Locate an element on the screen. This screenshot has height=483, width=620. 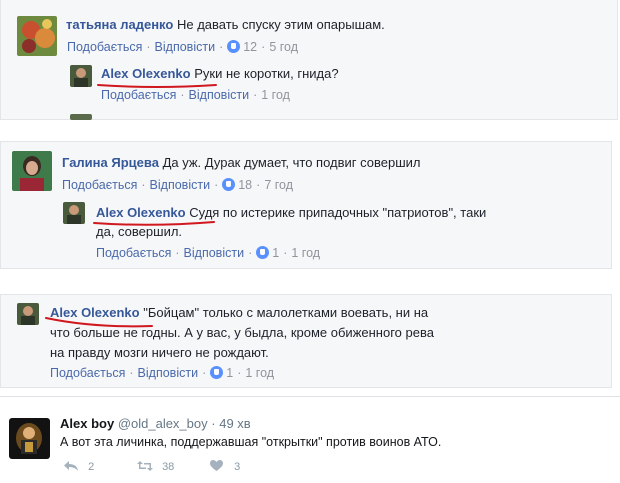
reply-2-actions: Подобається · Відповісти · 1 · 1 год is located at coordinates (208, 253).